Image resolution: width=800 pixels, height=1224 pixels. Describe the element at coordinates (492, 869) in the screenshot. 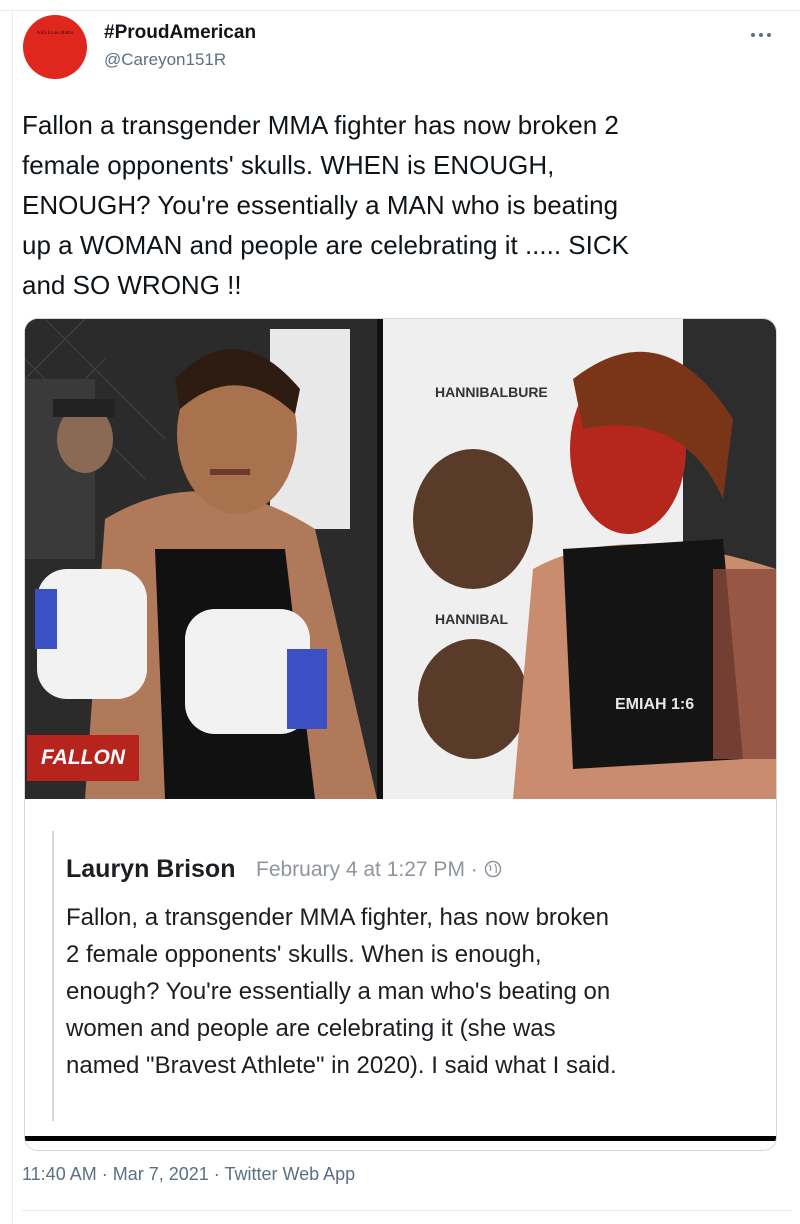

I see `globe-icon` at that location.